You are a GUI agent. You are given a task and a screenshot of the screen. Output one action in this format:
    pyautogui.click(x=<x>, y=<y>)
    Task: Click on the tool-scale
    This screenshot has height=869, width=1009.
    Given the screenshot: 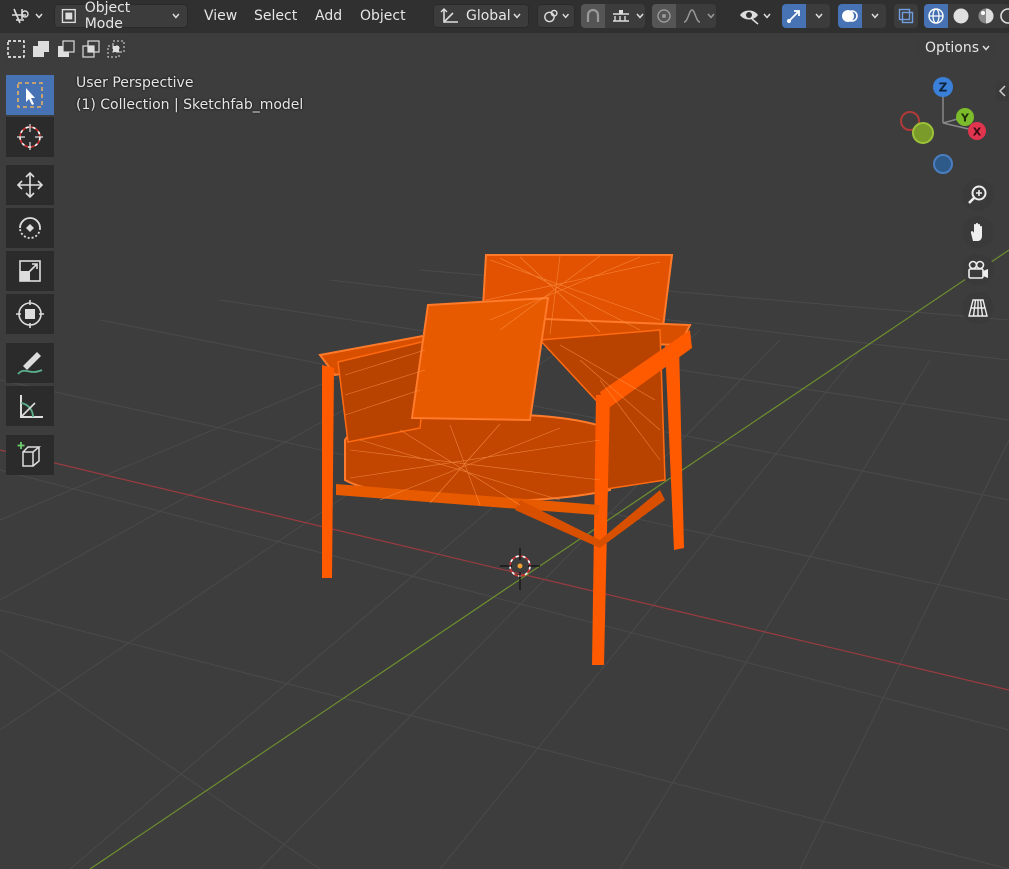 What is the action you would take?
    pyautogui.click(x=30, y=271)
    